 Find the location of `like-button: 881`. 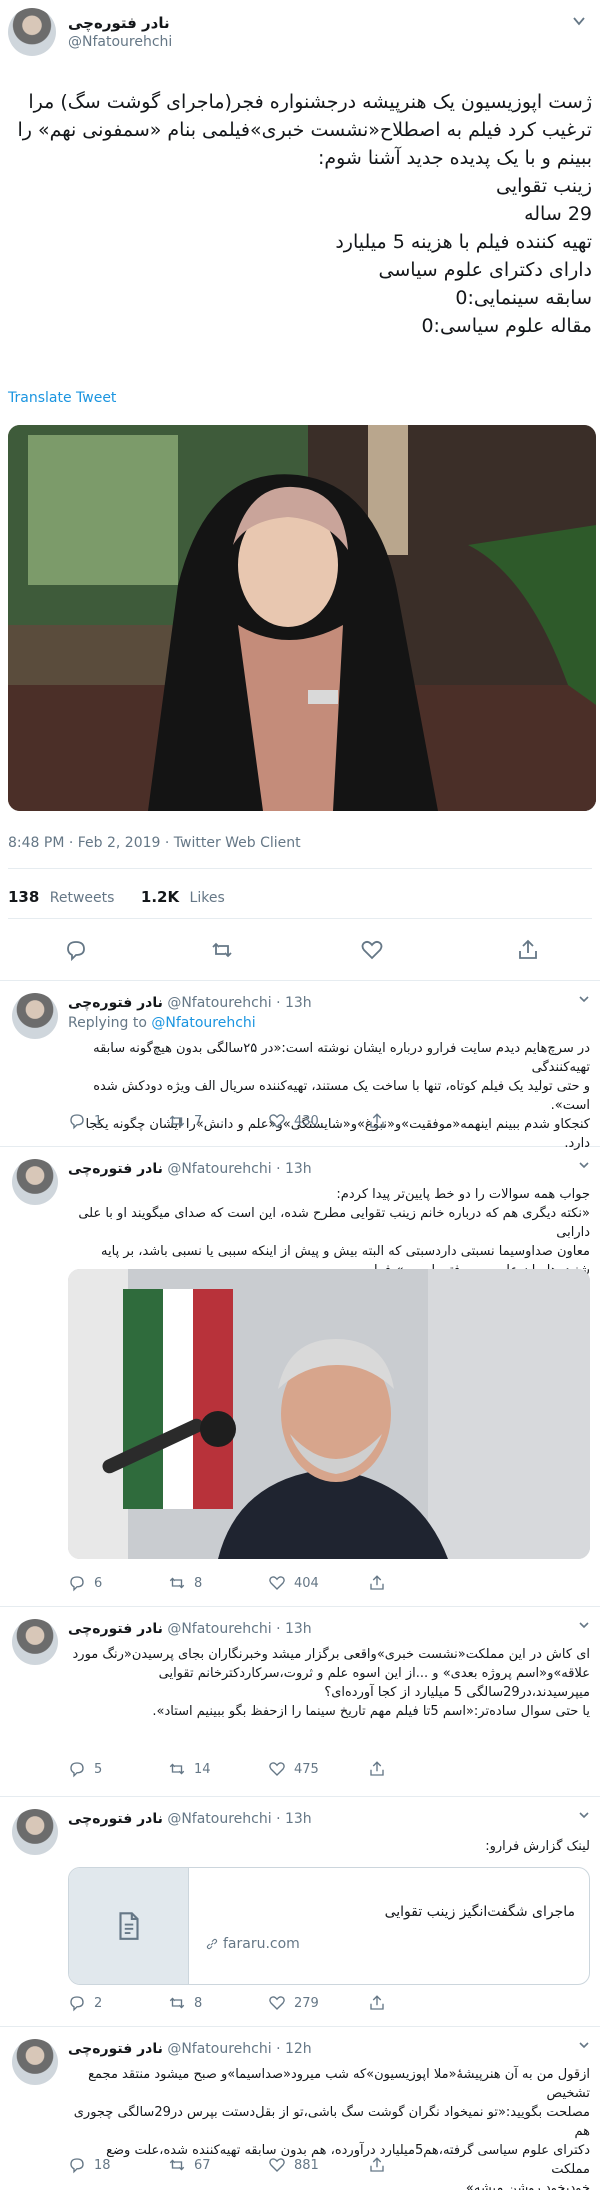

like-button: 881 is located at coordinates (293, 2165).